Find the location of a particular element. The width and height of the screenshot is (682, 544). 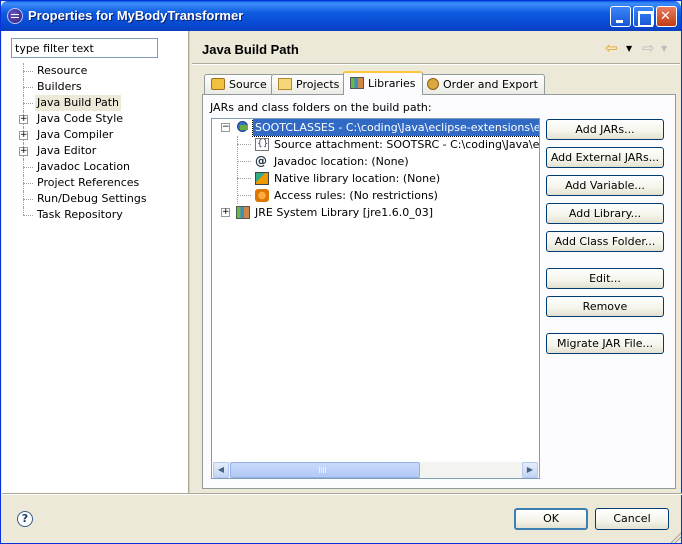

tree-item-label: Run/Debug Settings is located at coordinates (92, 198).